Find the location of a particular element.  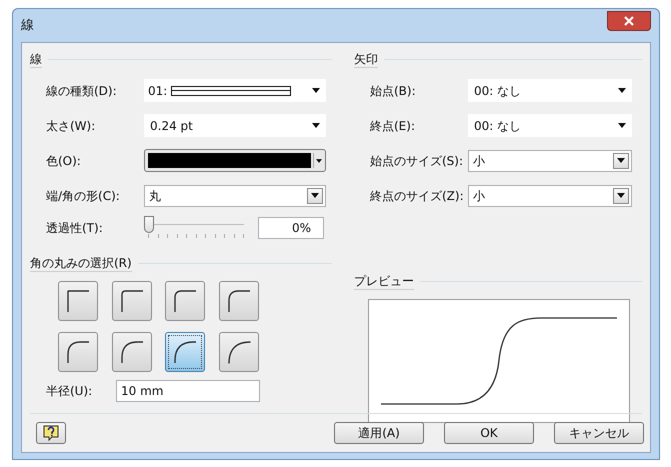

close-button is located at coordinates (629, 20).